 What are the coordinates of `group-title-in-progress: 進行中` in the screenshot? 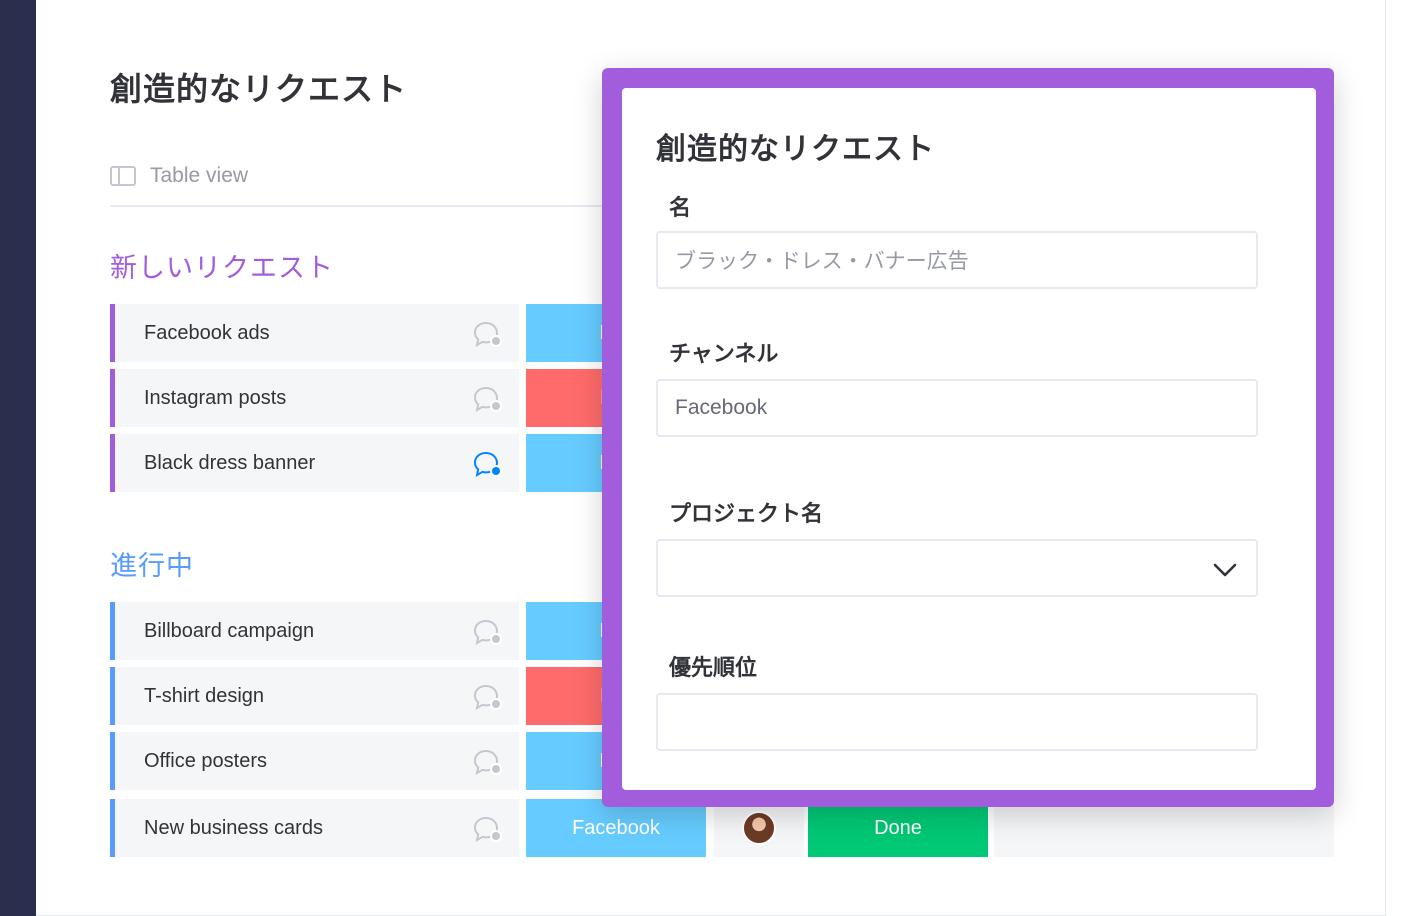 It's located at (152, 563).